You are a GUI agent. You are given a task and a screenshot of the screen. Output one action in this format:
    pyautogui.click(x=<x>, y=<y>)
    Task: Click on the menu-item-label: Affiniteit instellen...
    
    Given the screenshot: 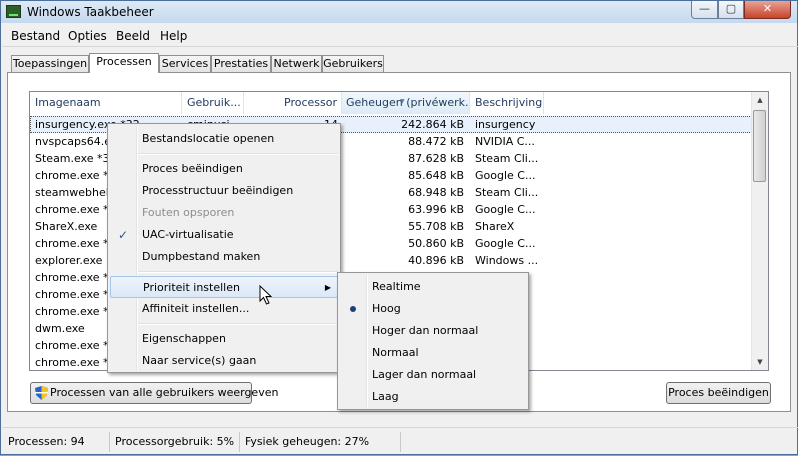 What is the action you would take?
    pyautogui.click(x=196, y=308)
    